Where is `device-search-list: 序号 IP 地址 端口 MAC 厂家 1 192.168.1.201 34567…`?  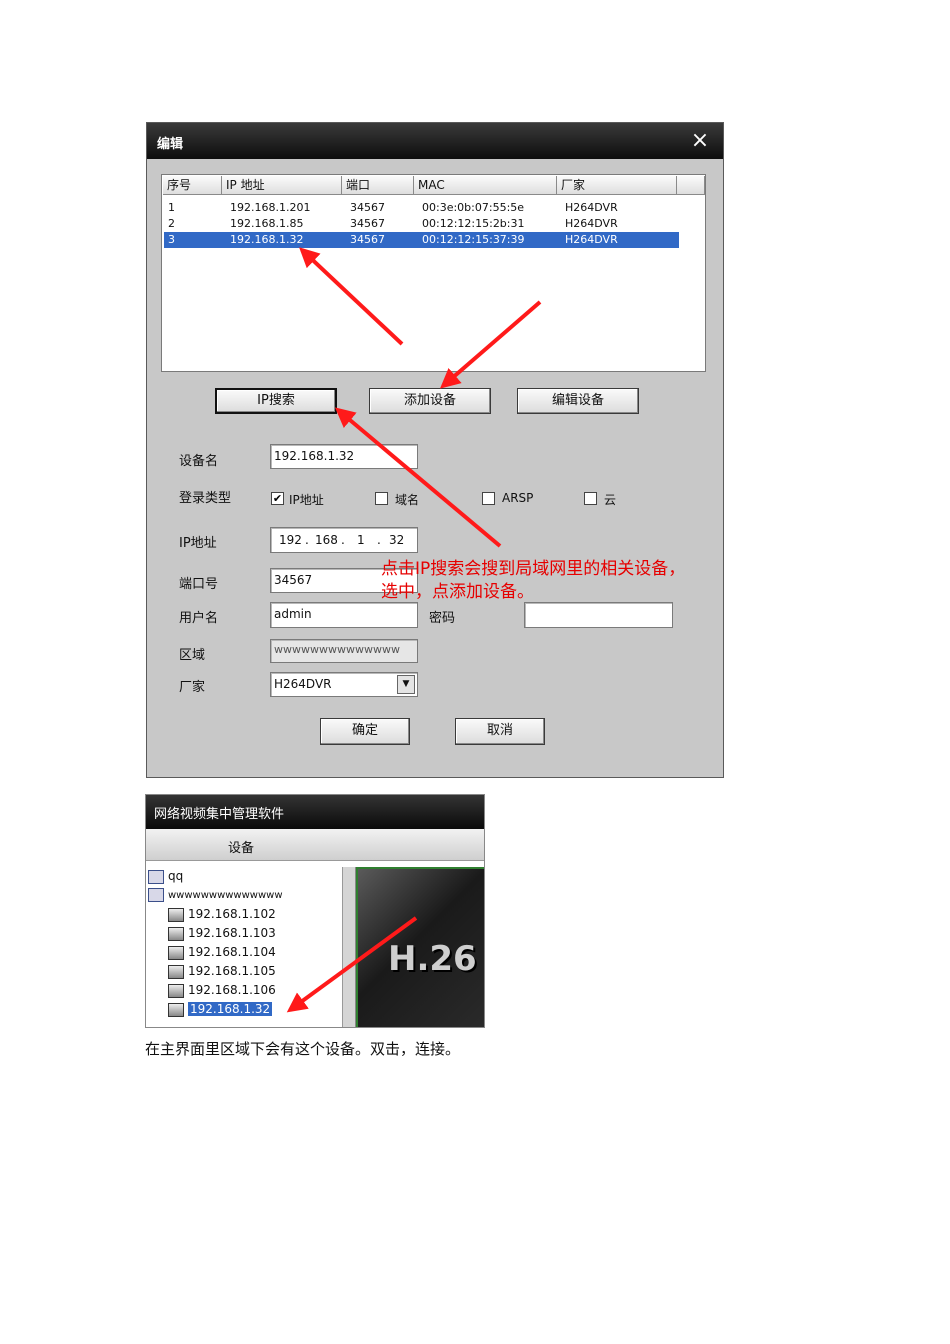
device-search-list: 序号 IP 地址 端口 MAC 厂家 1 192.168.1.201 34567… is located at coordinates (433, 273).